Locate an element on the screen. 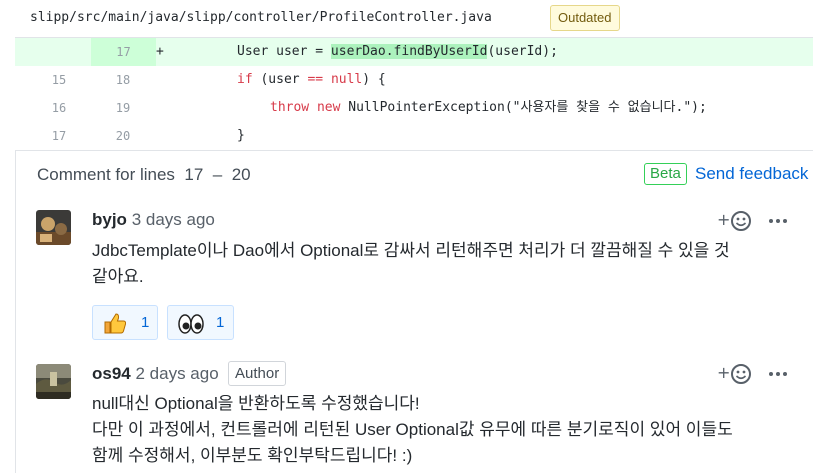 The image size is (824, 473). beta-badge: Beta is located at coordinates (665, 174).